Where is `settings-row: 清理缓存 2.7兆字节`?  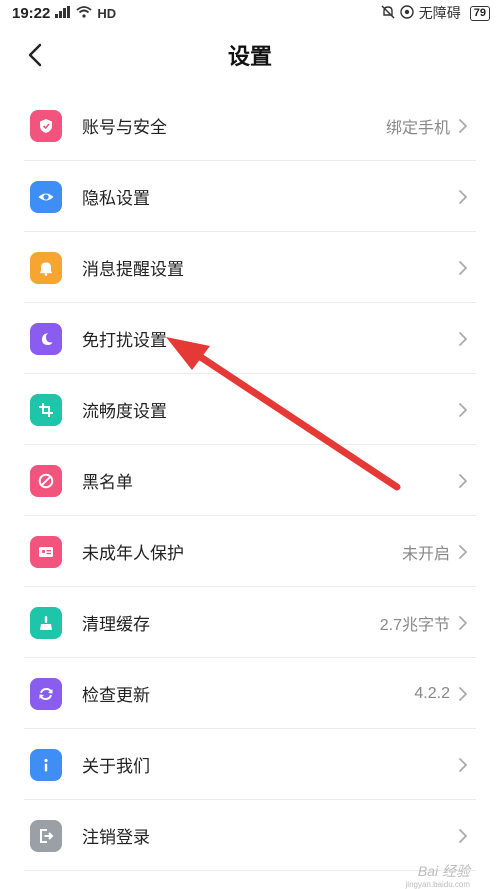 settings-row: 清理缓存 2.7兆字节 is located at coordinates (250, 622).